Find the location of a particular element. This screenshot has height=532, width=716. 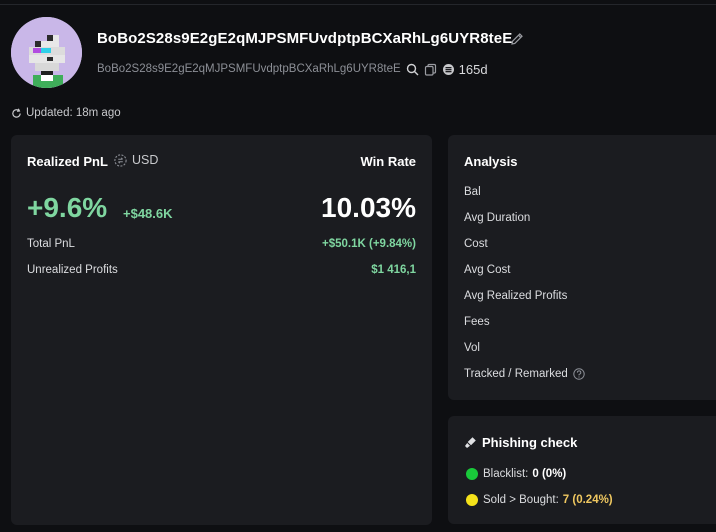

copy-icon is located at coordinates (430, 69).